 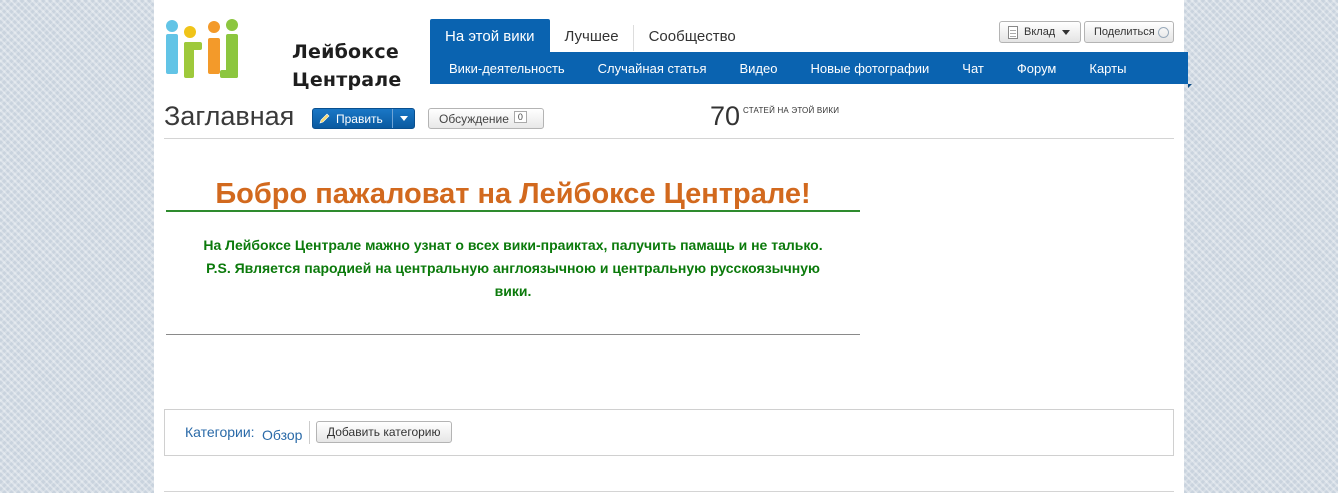 I want to click on subnav-forum: Форум, so click(x=1037, y=68).